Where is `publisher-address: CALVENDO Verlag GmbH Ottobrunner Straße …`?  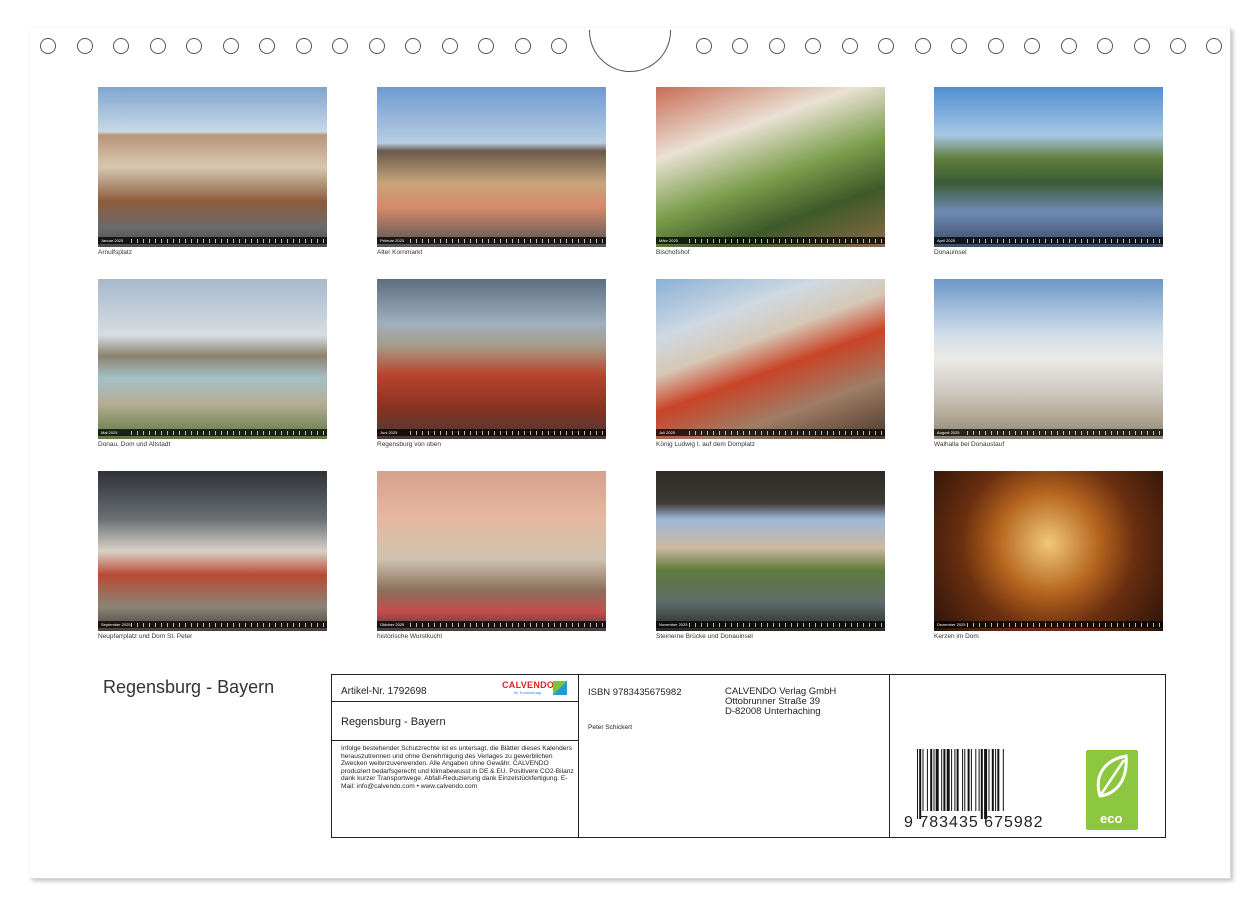
publisher-address: CALVENDO Verlag GmbH Ottobrunner Straße … is located at coordinates (780, 702).